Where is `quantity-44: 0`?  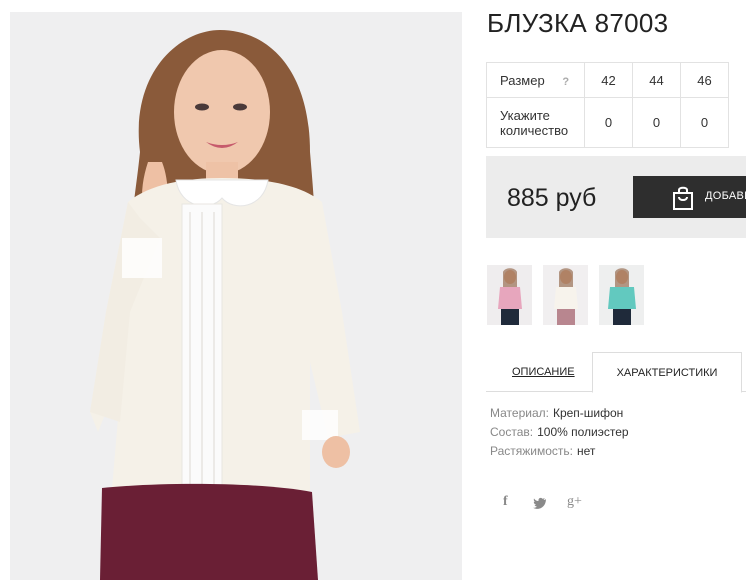
quantity-44: 0 is located at coordinates (656, 122).